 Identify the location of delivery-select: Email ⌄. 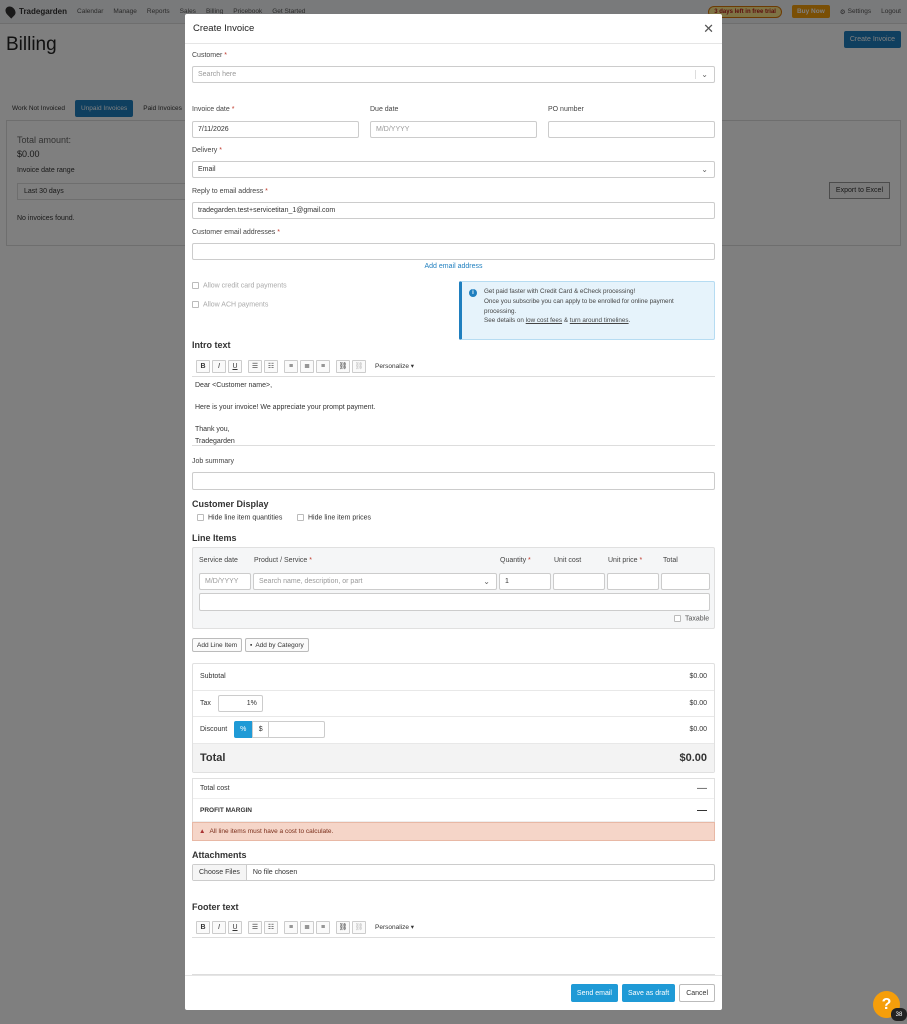
(453, 169).